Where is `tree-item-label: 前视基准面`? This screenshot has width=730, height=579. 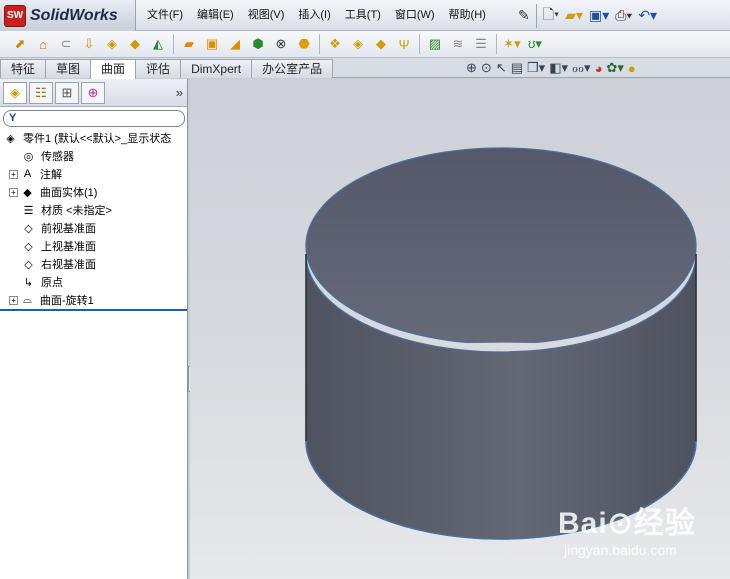
tree-item-label: 前视基准面 is located at coordinates (68, 229).